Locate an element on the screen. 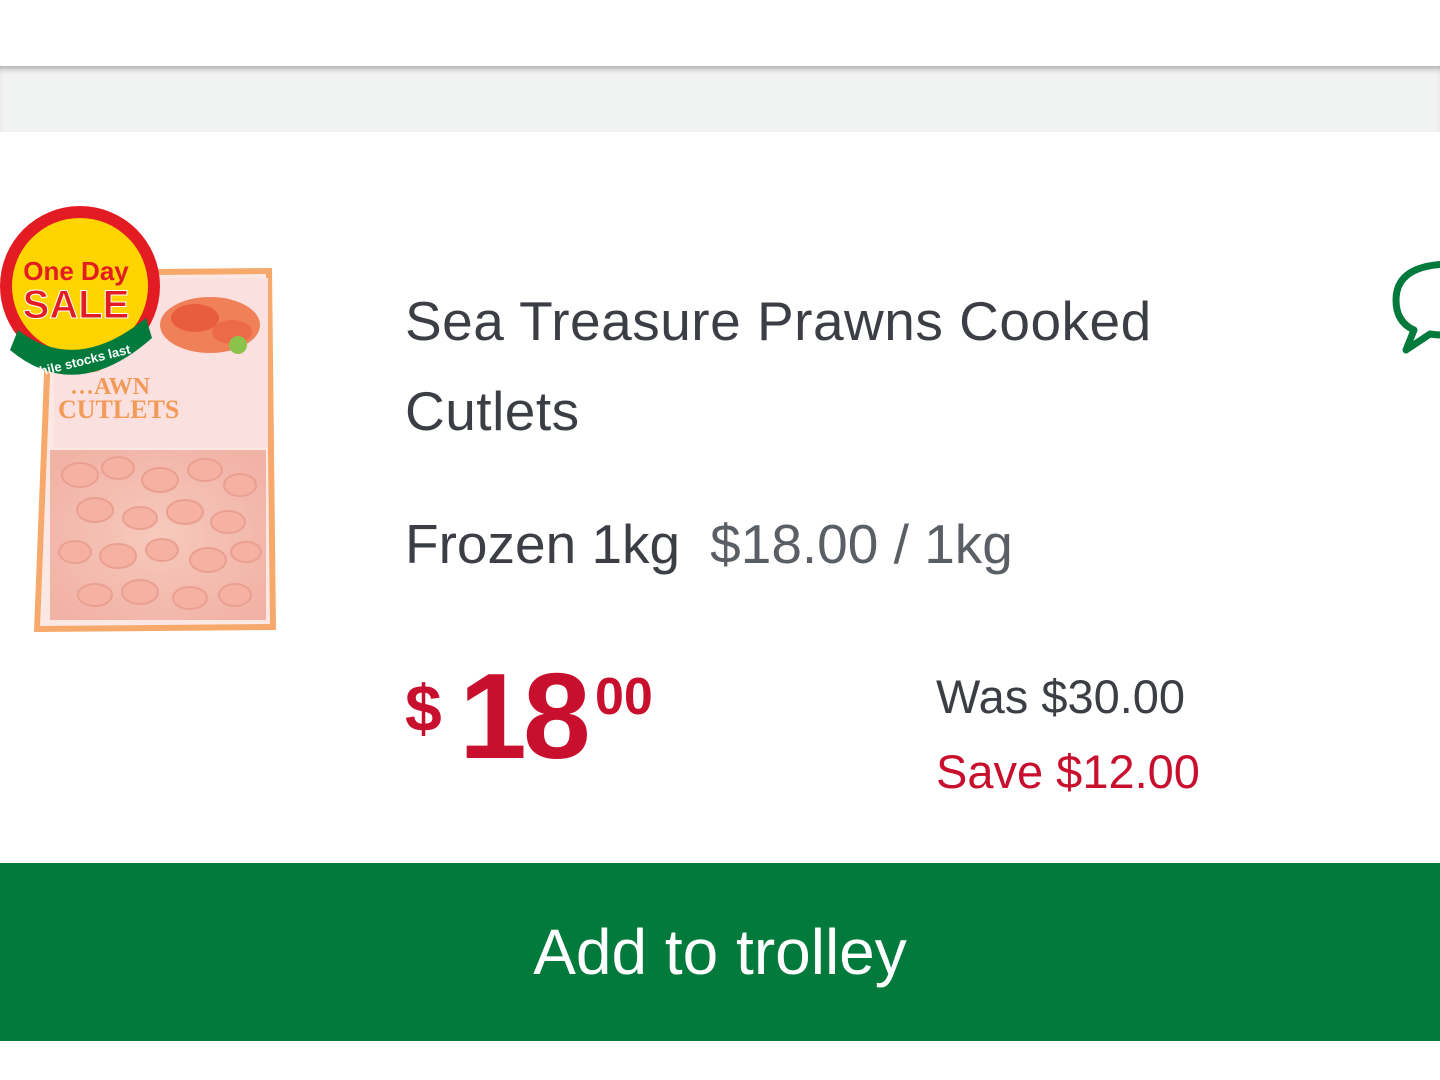  price-dollars: 18 is located at coordinates (525, 716).